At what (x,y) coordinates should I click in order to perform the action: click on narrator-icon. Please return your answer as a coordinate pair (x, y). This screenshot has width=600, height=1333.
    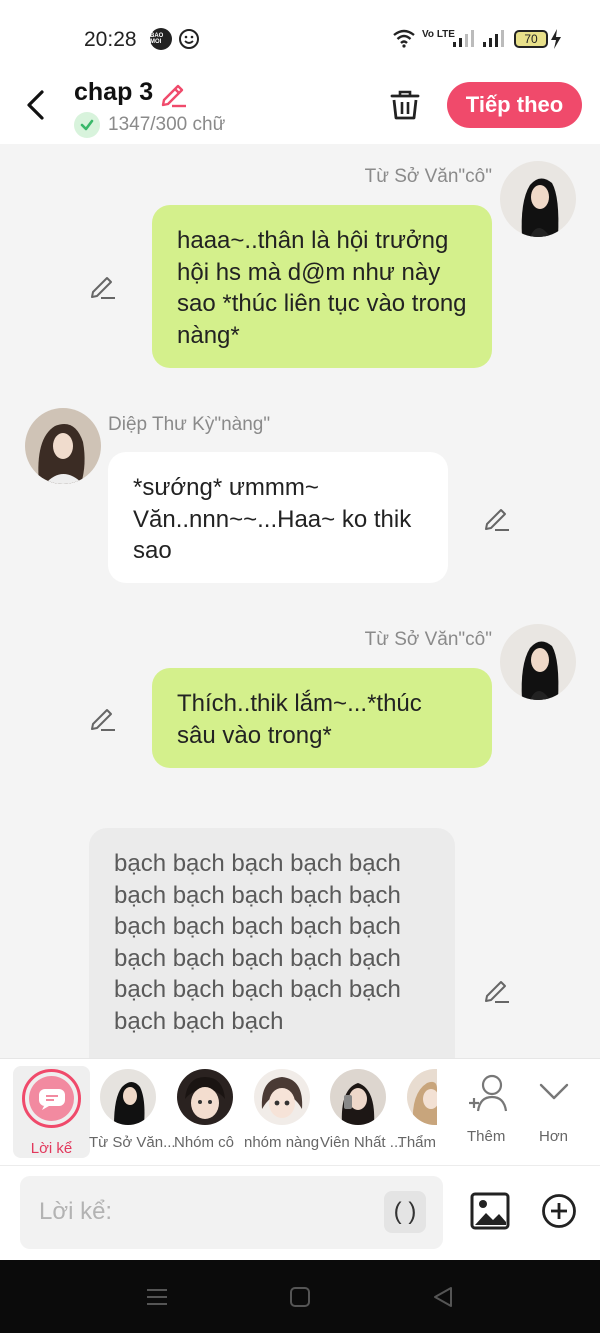
    Looking at the image, I should click on (51, 1098).